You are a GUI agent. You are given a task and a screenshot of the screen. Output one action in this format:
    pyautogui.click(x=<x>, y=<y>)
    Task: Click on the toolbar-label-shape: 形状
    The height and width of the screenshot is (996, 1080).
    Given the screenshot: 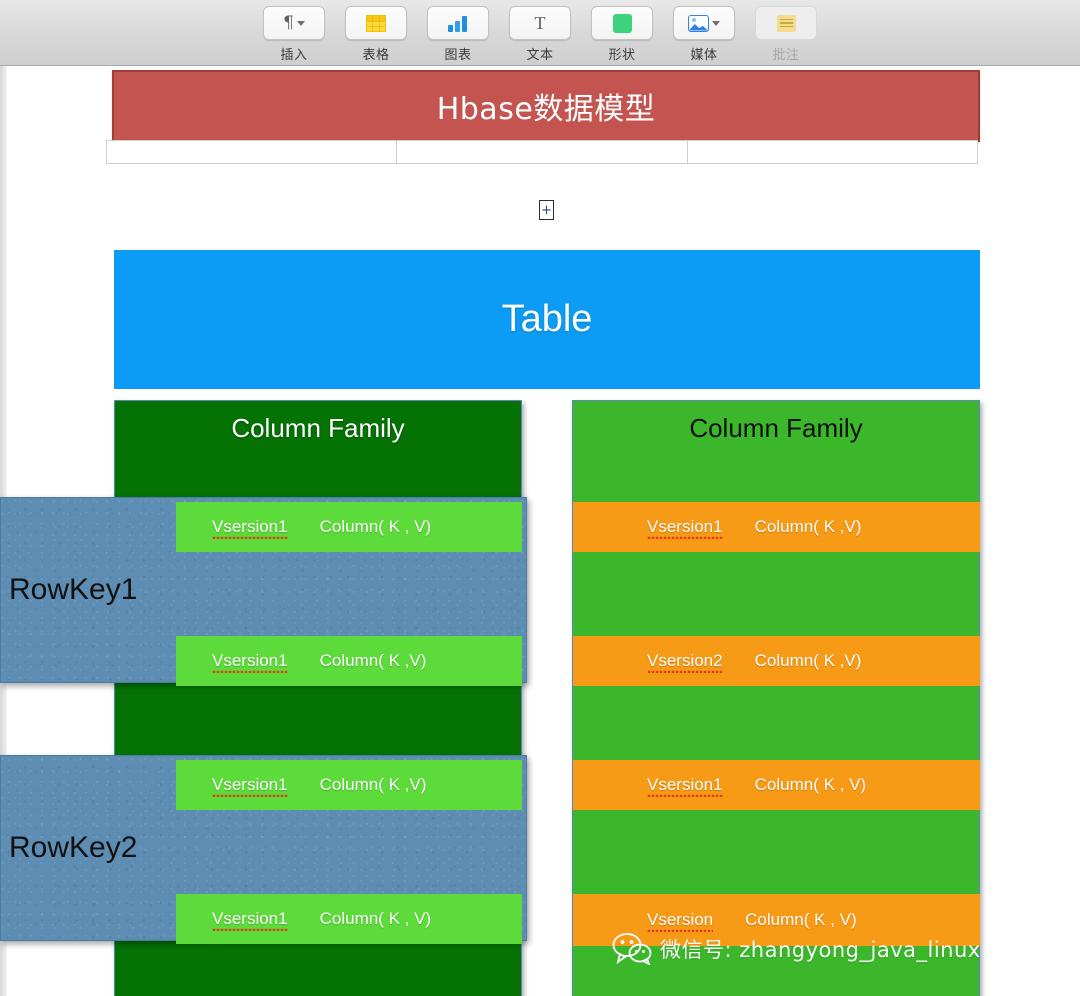 What is the action you would take?
    pyautogui.click(x=622, y=55)
    